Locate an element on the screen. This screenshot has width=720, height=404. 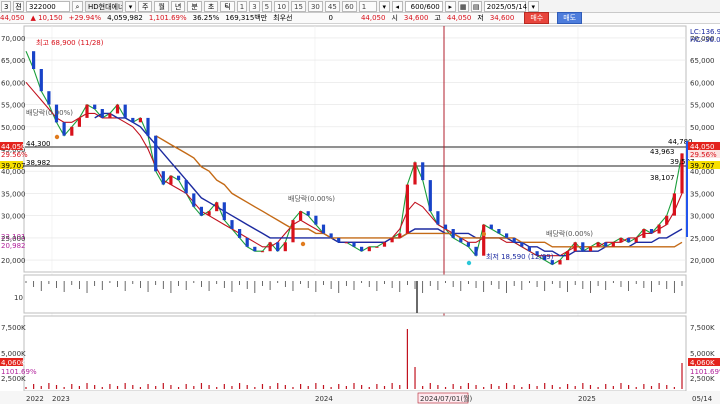
buy-button: 매수 is located at coordinates (537, 18).